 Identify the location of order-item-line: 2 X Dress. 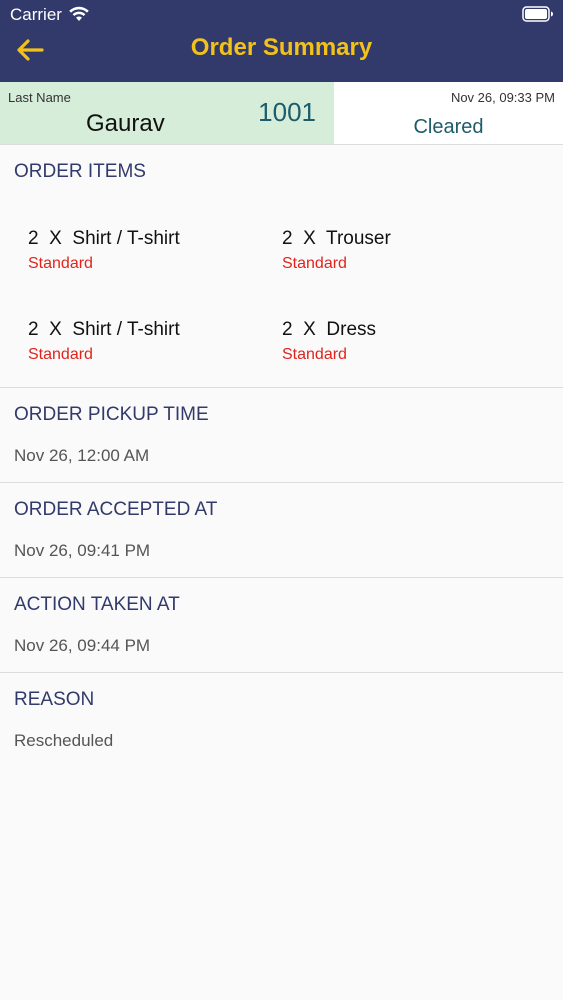
(407, 330).